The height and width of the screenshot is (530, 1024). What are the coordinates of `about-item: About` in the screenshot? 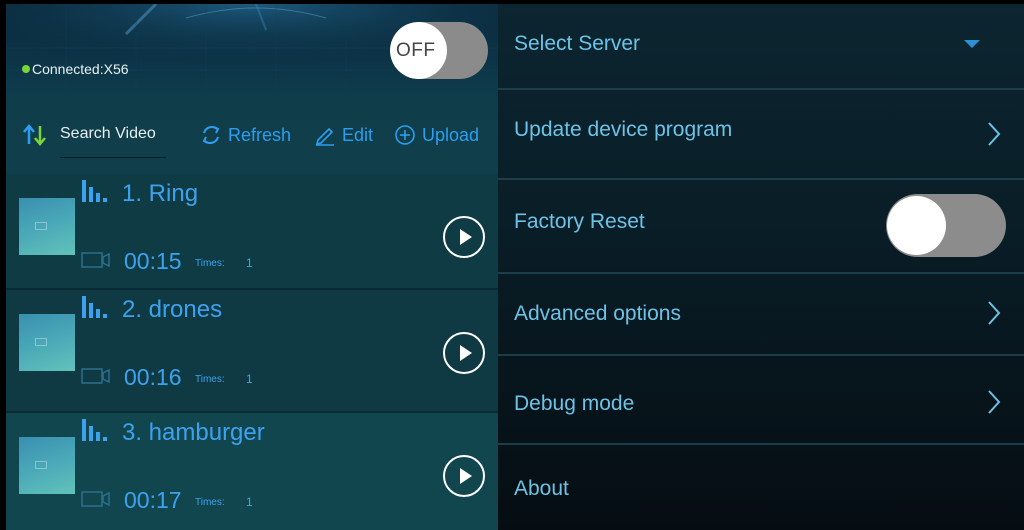 It's located at (761, 487).